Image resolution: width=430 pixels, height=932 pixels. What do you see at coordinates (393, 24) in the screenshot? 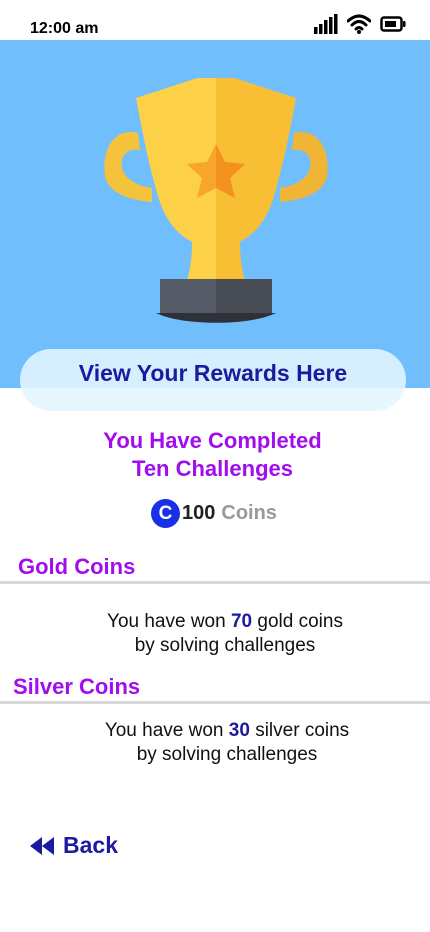
I see `battery-icon` at bounding box center [393, 24].